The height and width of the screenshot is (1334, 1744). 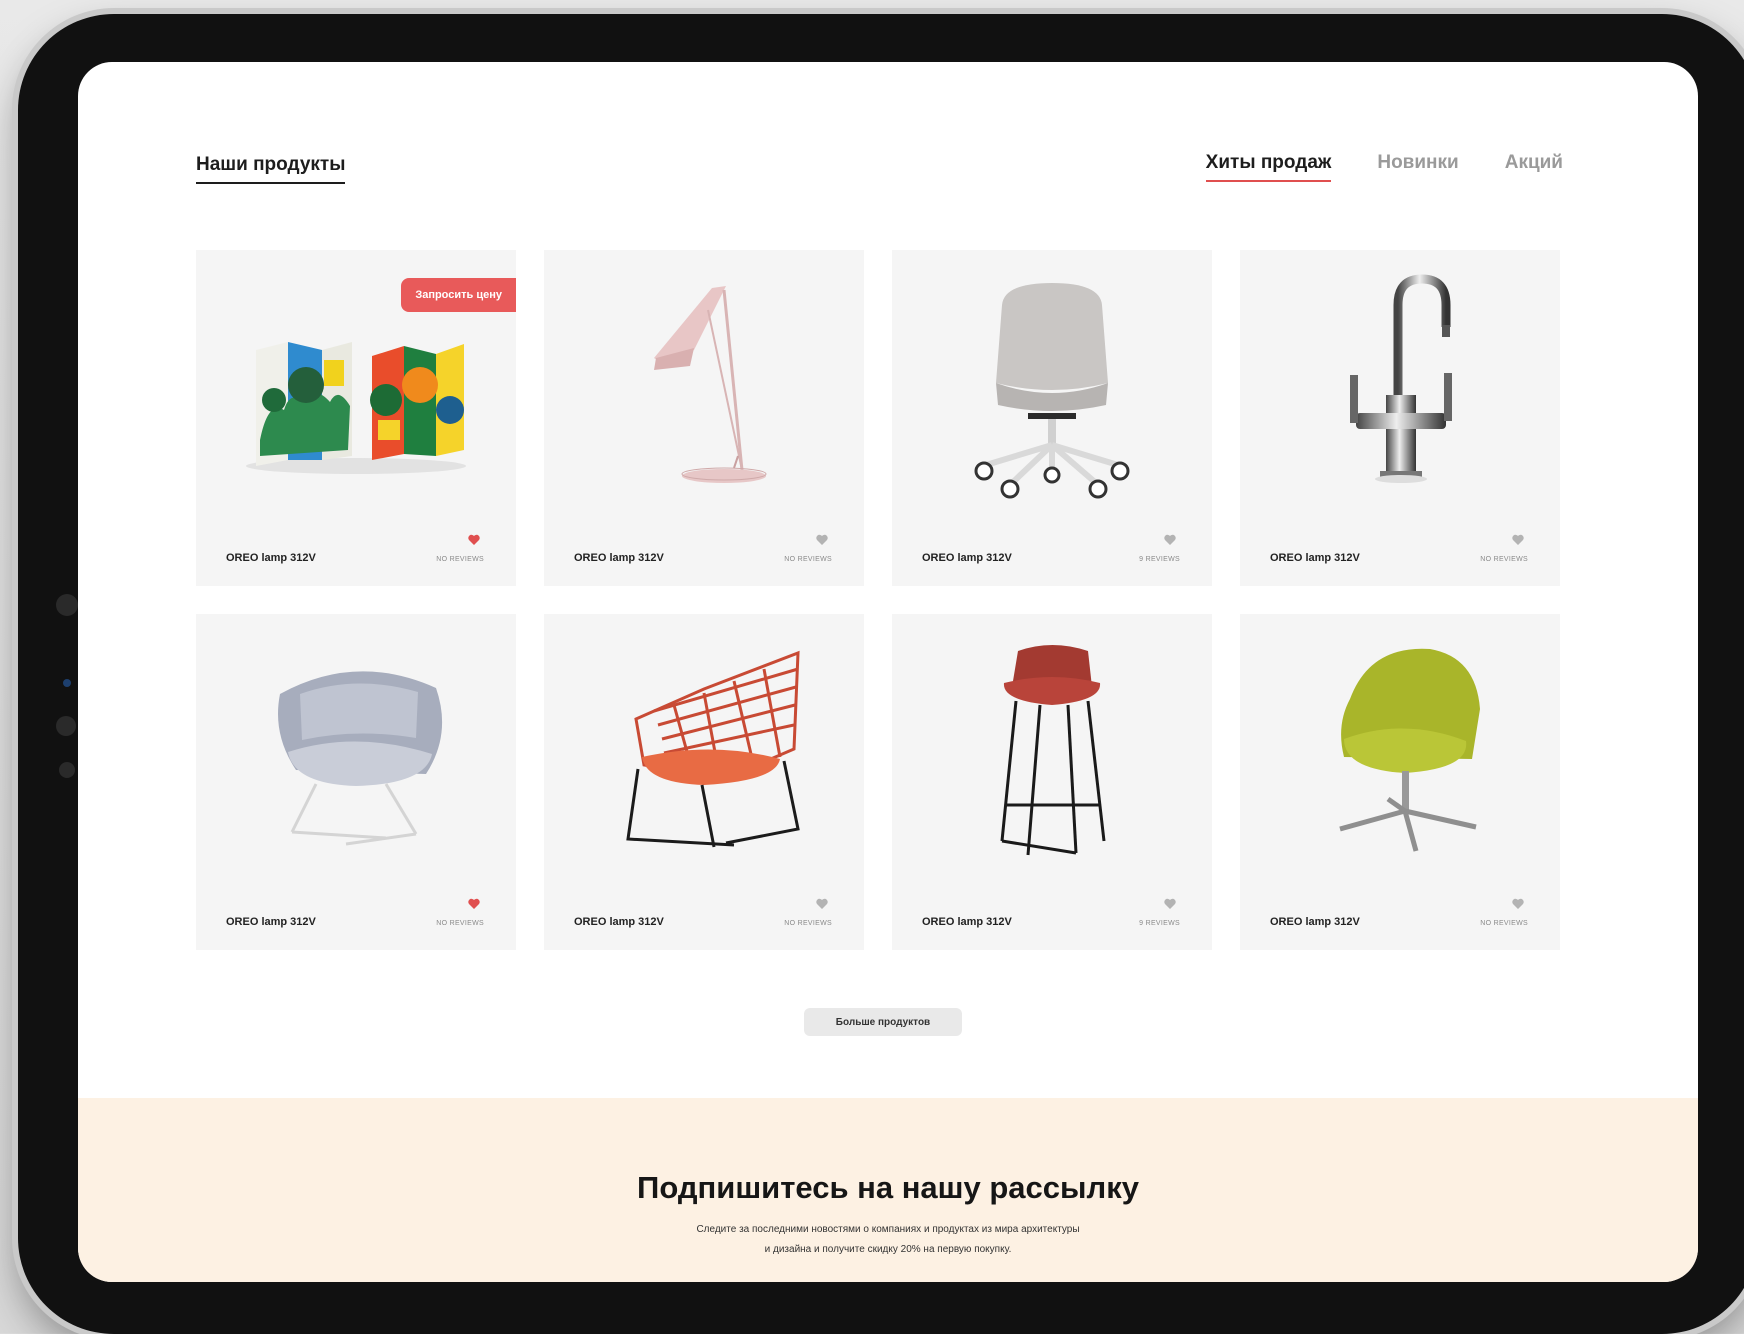 I want to click on tab-sale: Акций, so click(x=1534, y=167).